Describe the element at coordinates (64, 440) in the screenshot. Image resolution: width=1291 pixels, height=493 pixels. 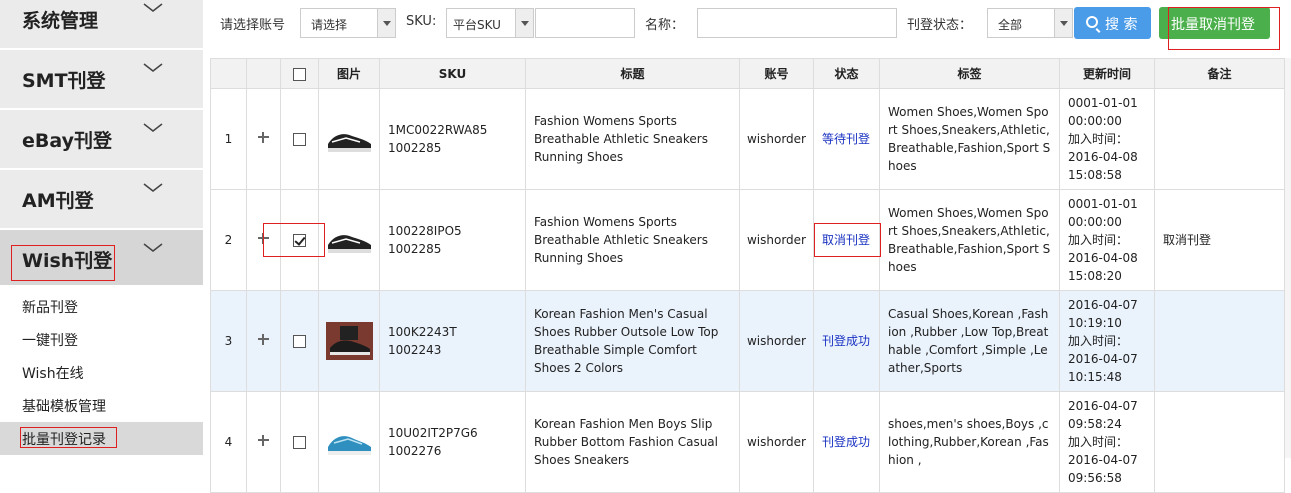
I see `sub-item-label: 批量刊登记录` at that location.